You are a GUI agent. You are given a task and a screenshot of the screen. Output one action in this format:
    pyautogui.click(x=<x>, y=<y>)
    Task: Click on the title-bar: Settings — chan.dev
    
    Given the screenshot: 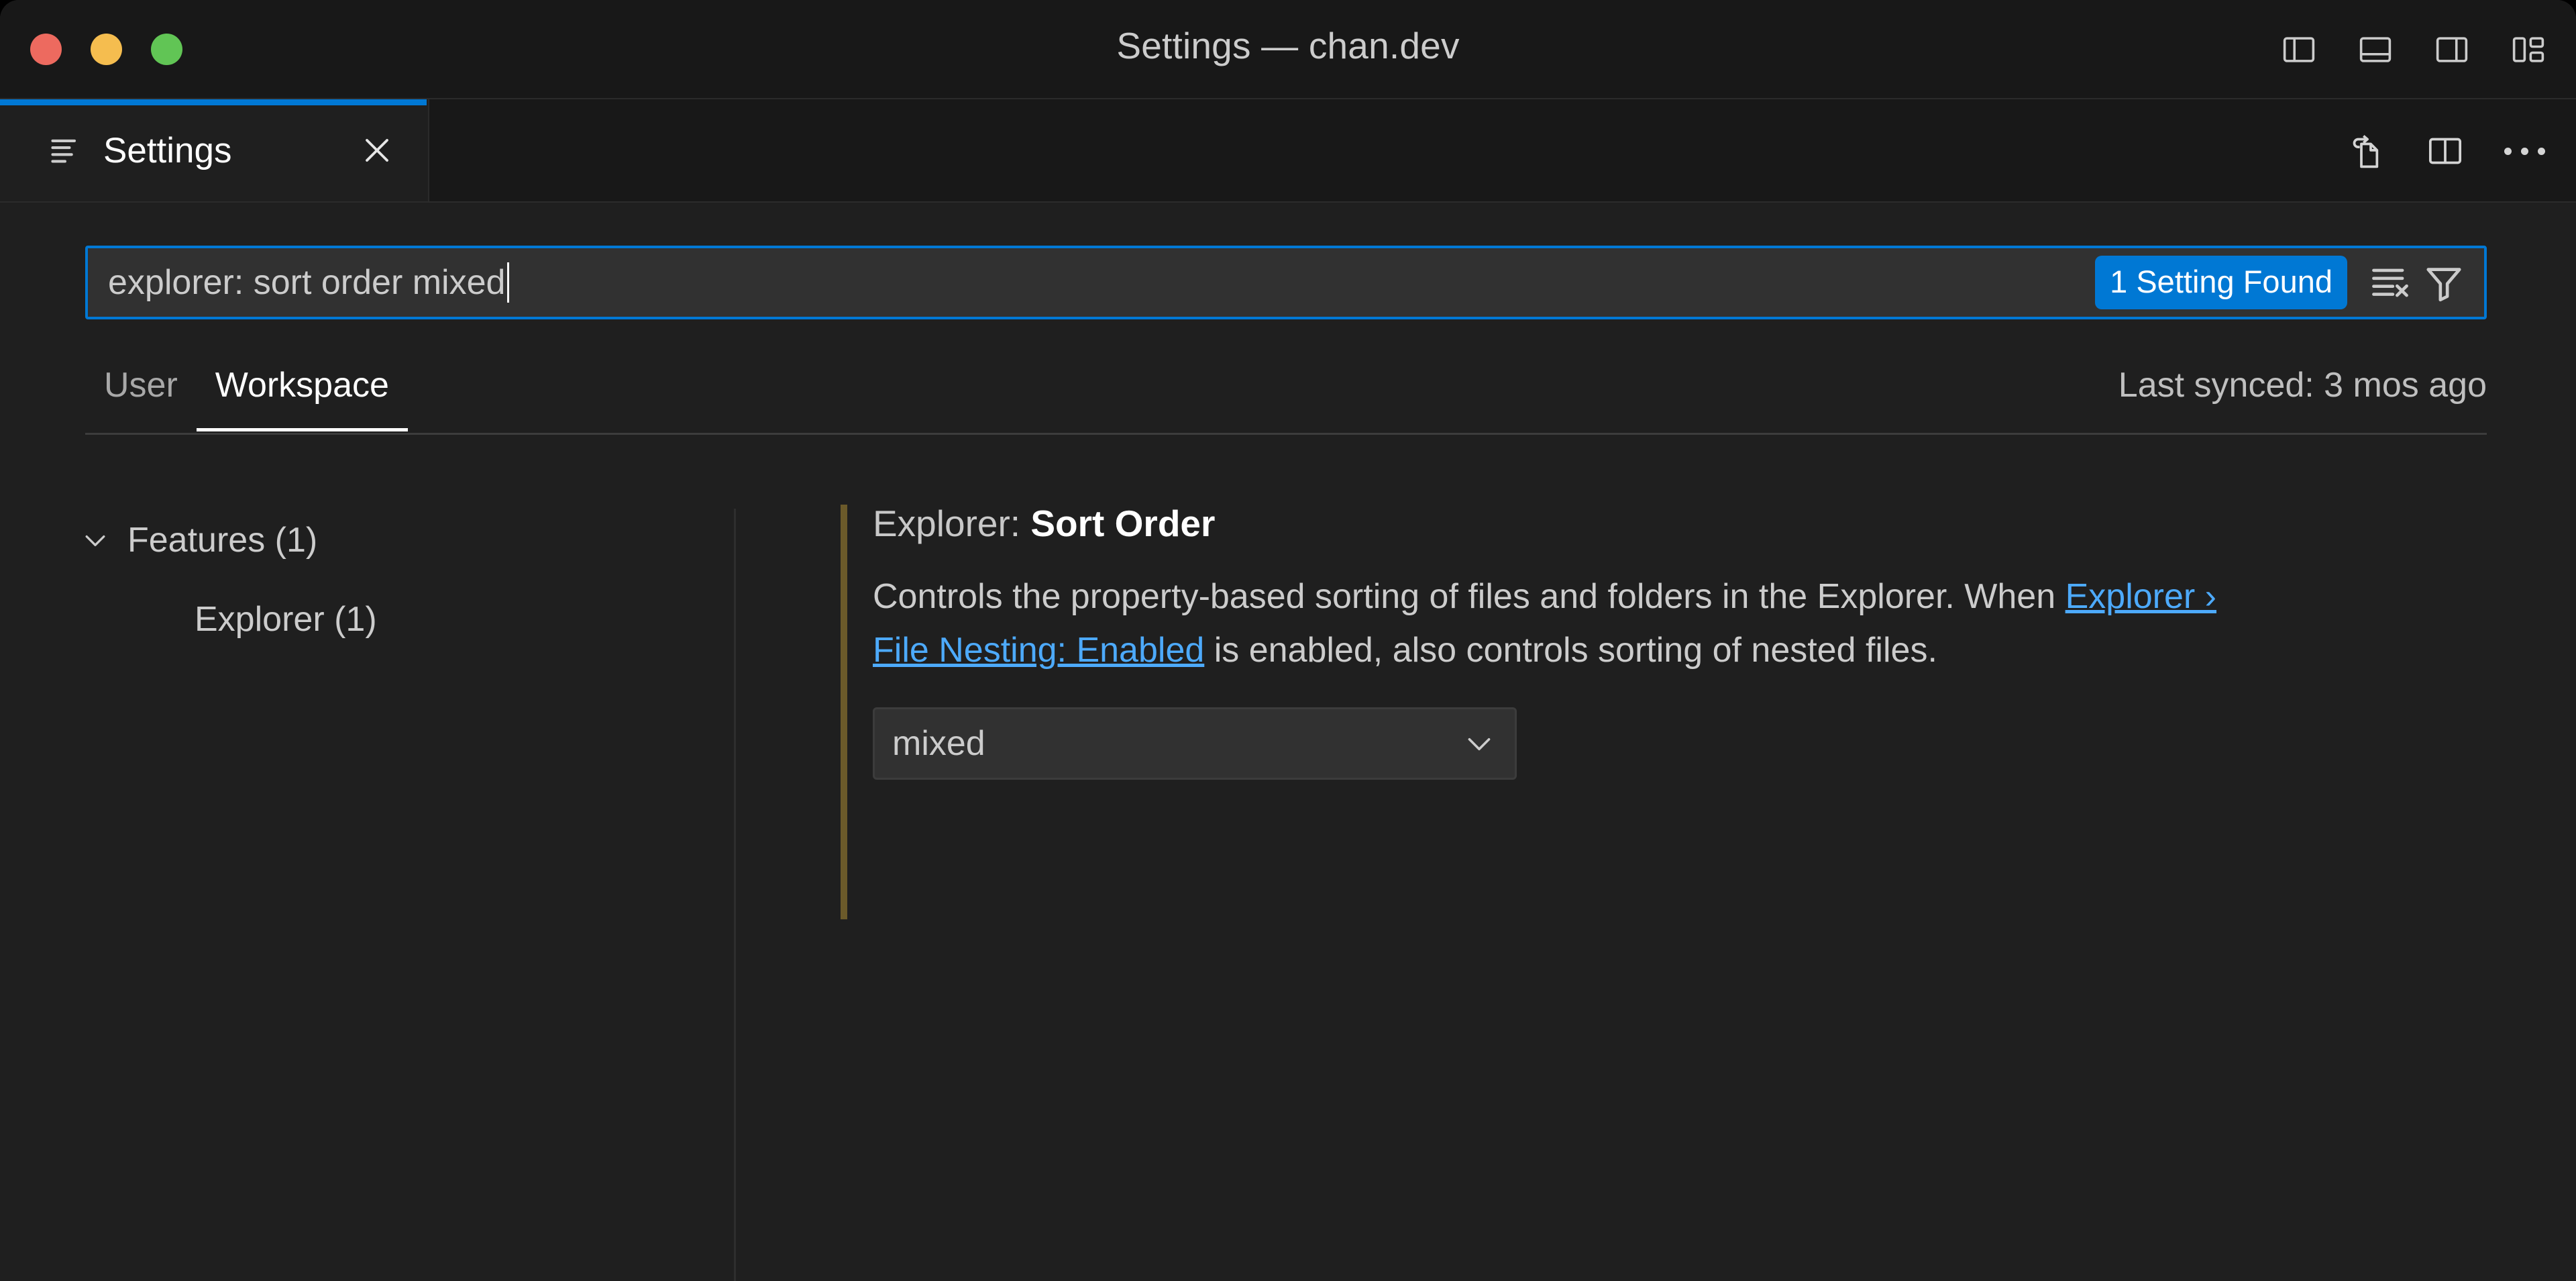 What is the action you would take?
    pyautogui.click(x=1288, y=49)
    